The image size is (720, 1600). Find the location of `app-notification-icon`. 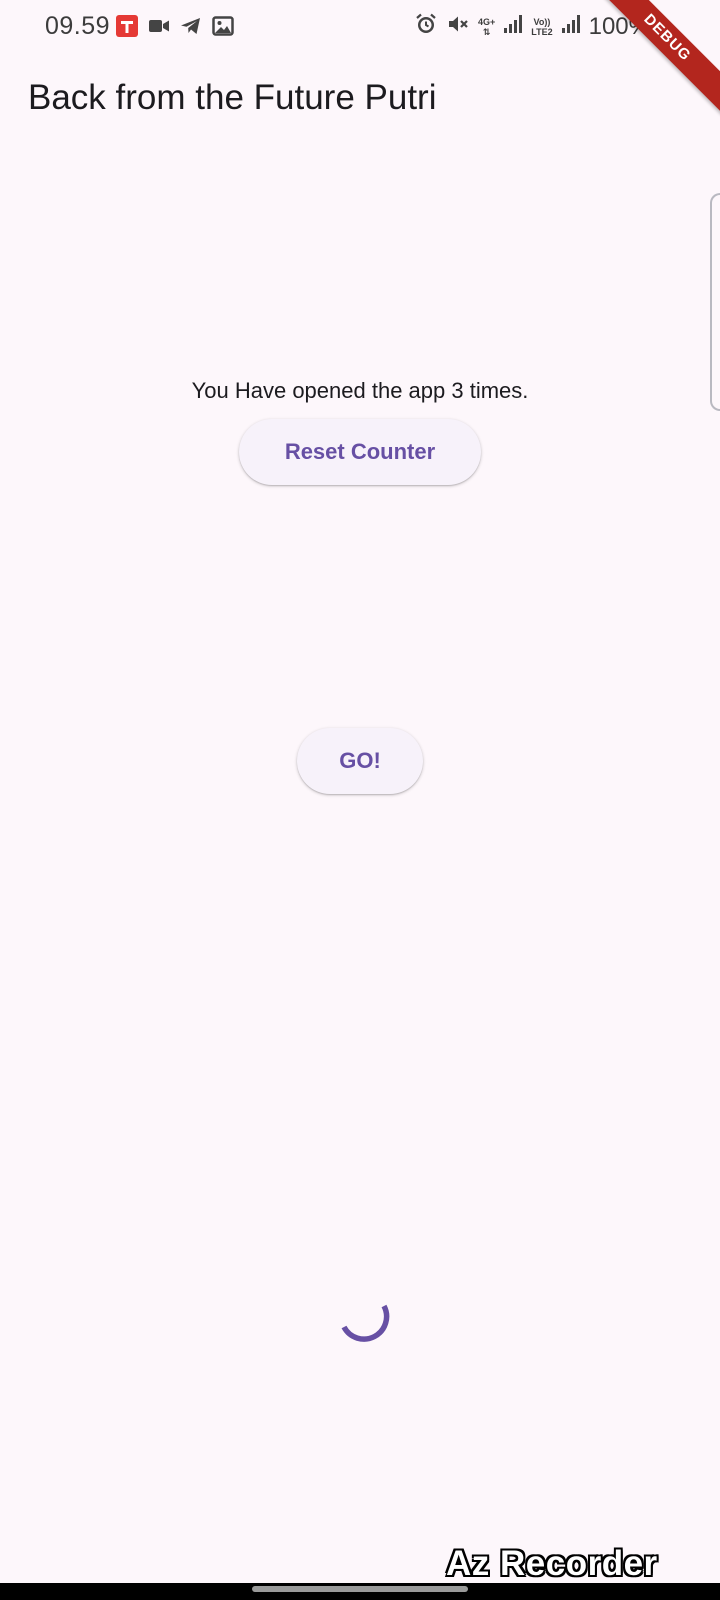

app-notification-icon is located at coordinates (127, 28).